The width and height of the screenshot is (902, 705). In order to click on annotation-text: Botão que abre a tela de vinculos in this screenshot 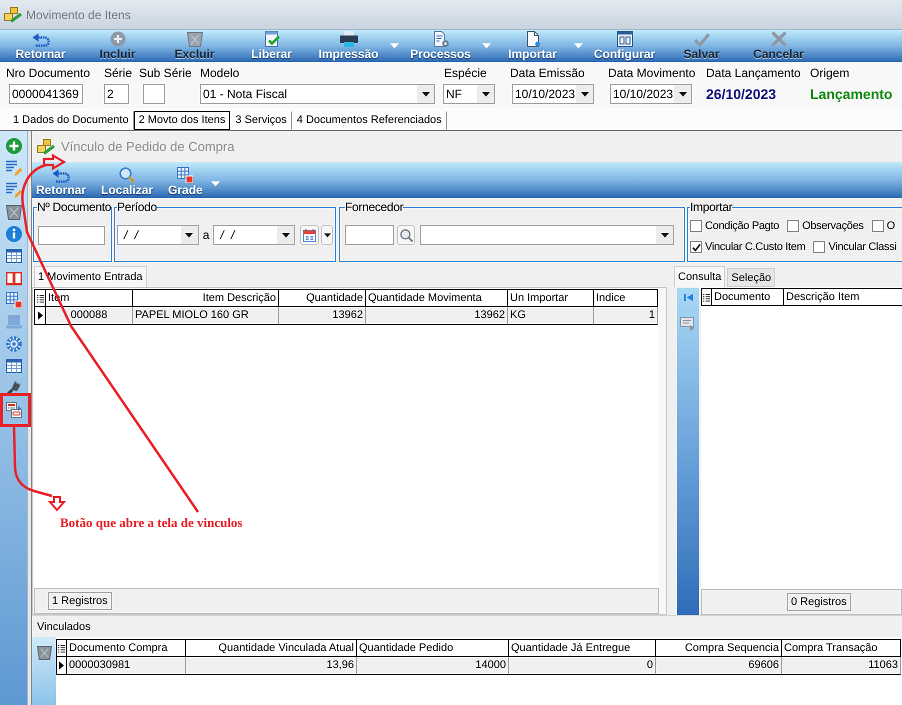, I will do `click(151, 523)`.